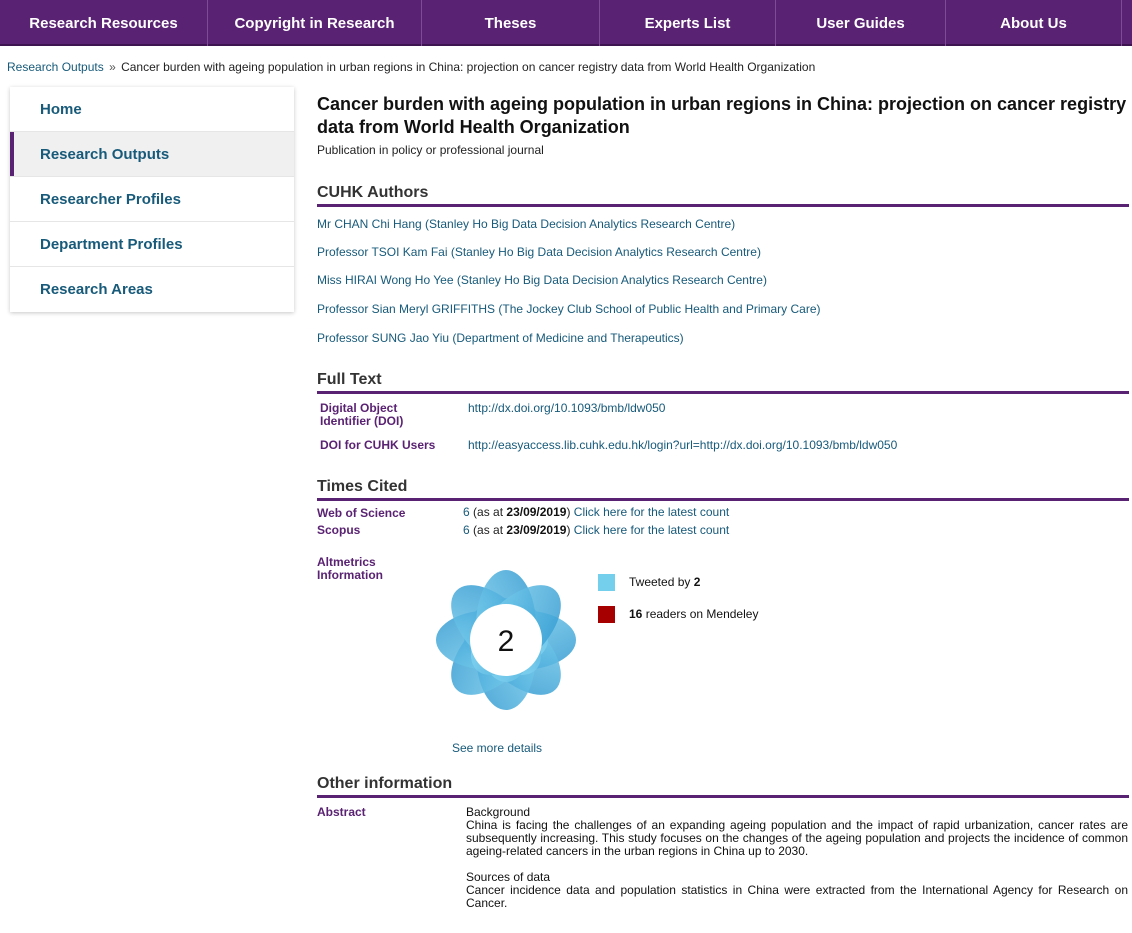 This screenshot has height=933, width=1132. I want to click on mendeley-text: readers on Mendeley, so click(702, 614).